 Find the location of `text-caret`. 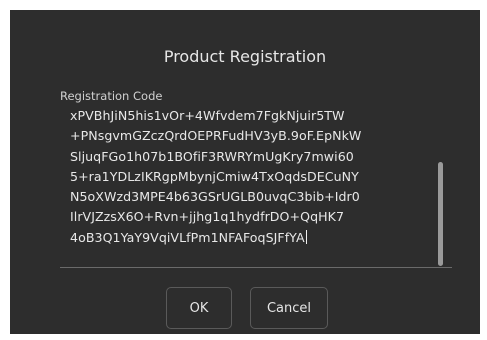

text-caret is located at coordinates (306, 236).